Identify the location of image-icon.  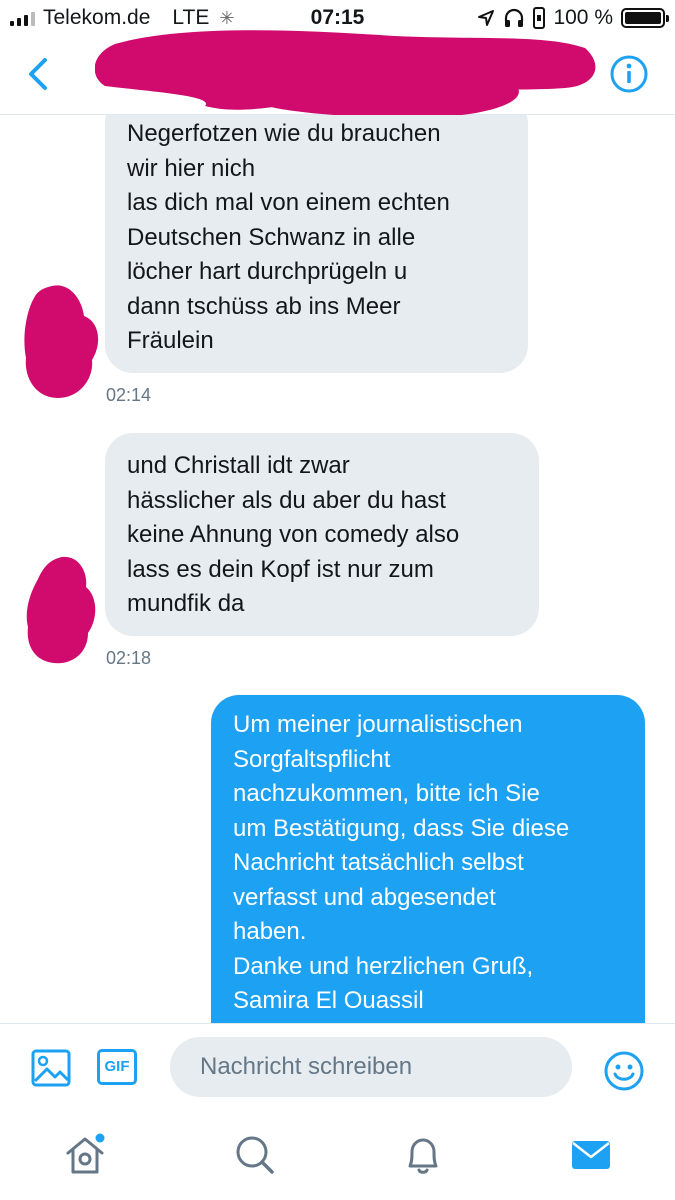
(51, 1068).